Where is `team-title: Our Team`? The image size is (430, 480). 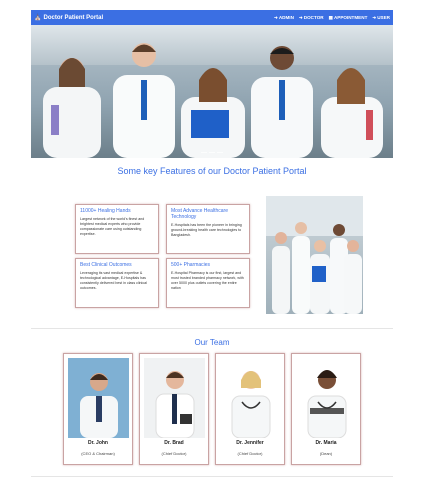 team-title: Our Team is located at coordinates (212, 342).